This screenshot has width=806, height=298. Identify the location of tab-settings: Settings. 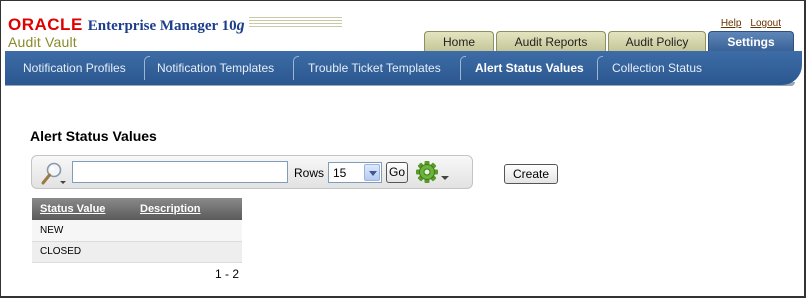
(751, 41).